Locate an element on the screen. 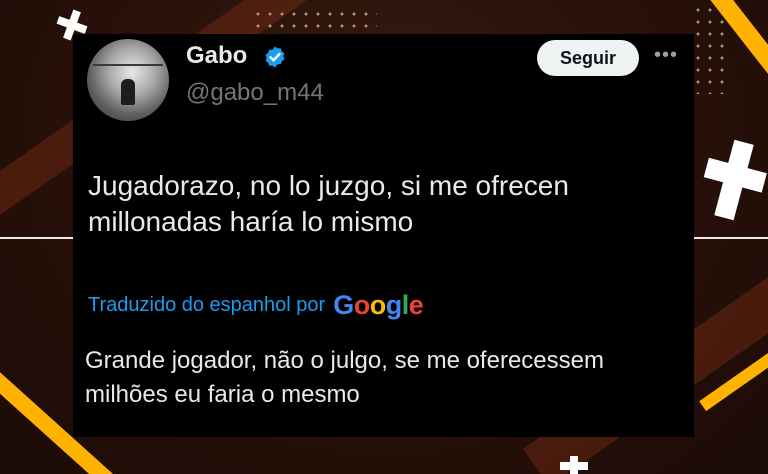 The image size is (768, 474). display-name: Gabo is located at coordinates (216, 56).